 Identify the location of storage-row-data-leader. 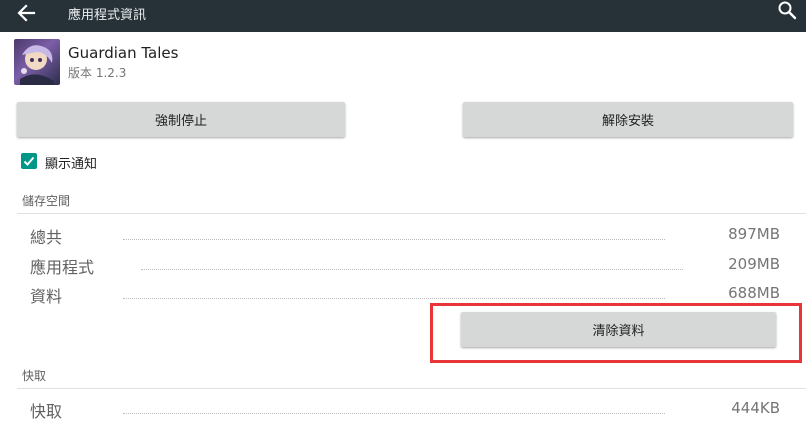
(394, 298).